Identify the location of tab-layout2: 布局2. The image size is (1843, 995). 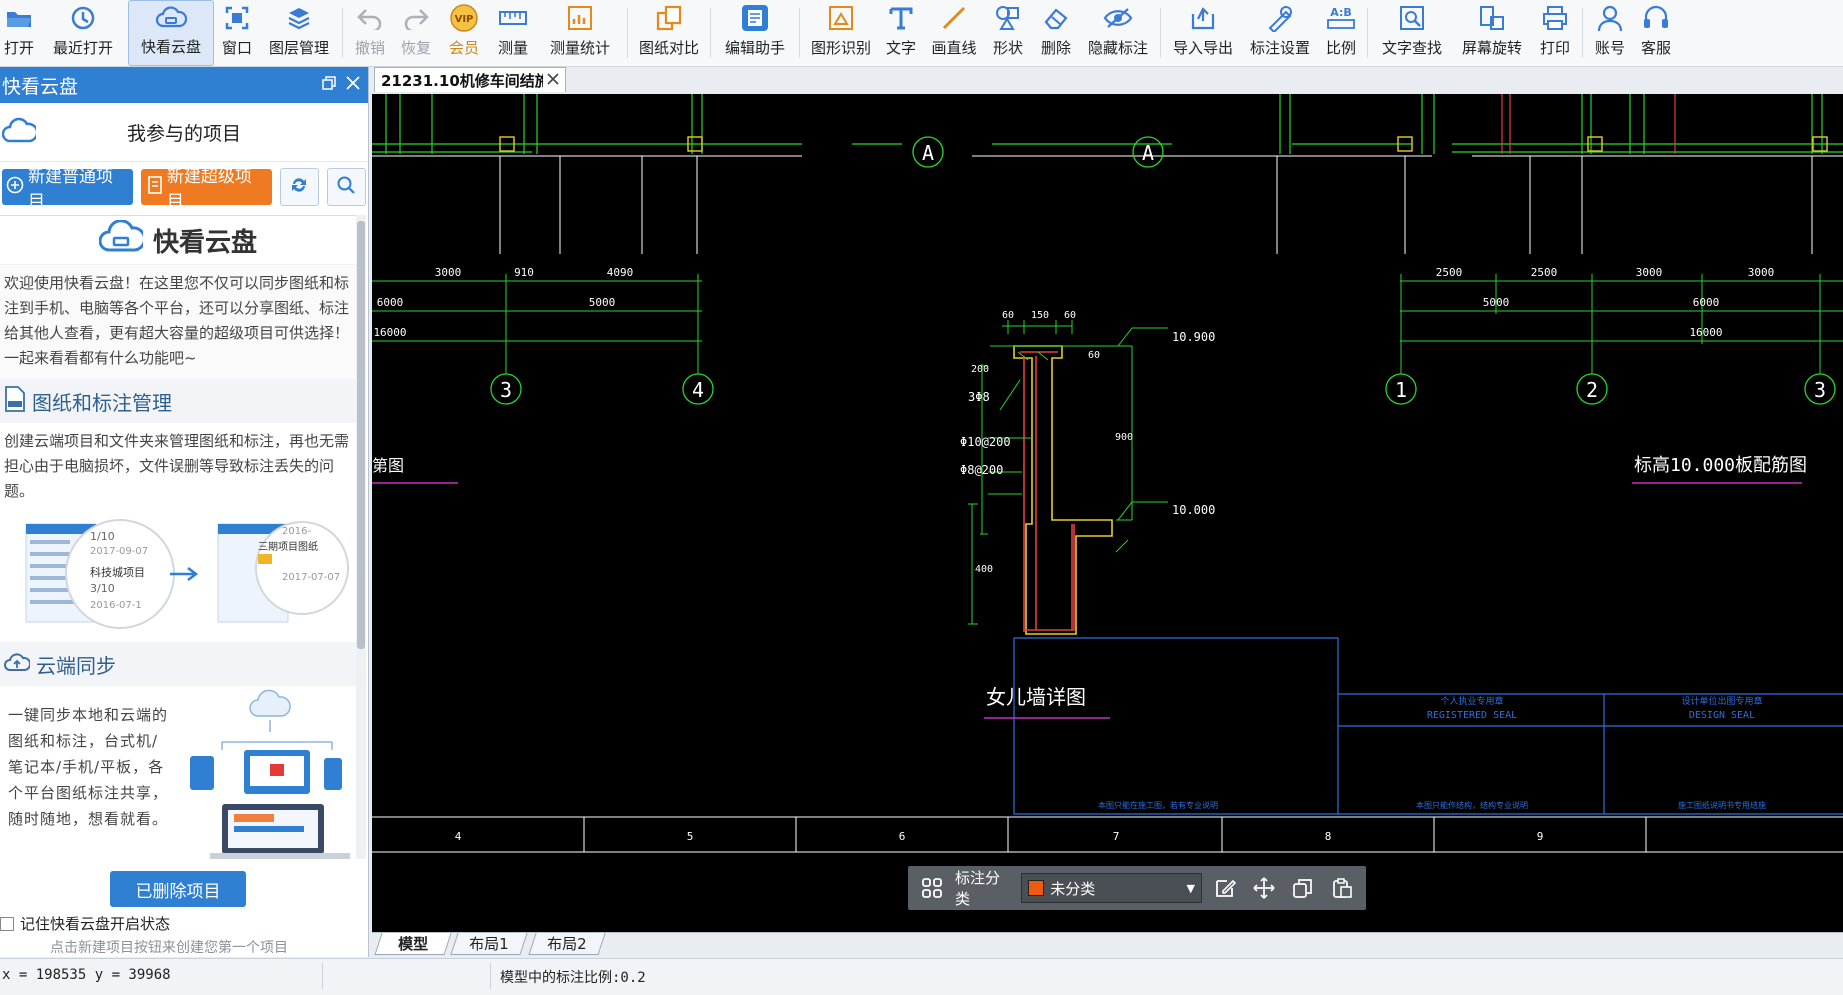
(567, 944).